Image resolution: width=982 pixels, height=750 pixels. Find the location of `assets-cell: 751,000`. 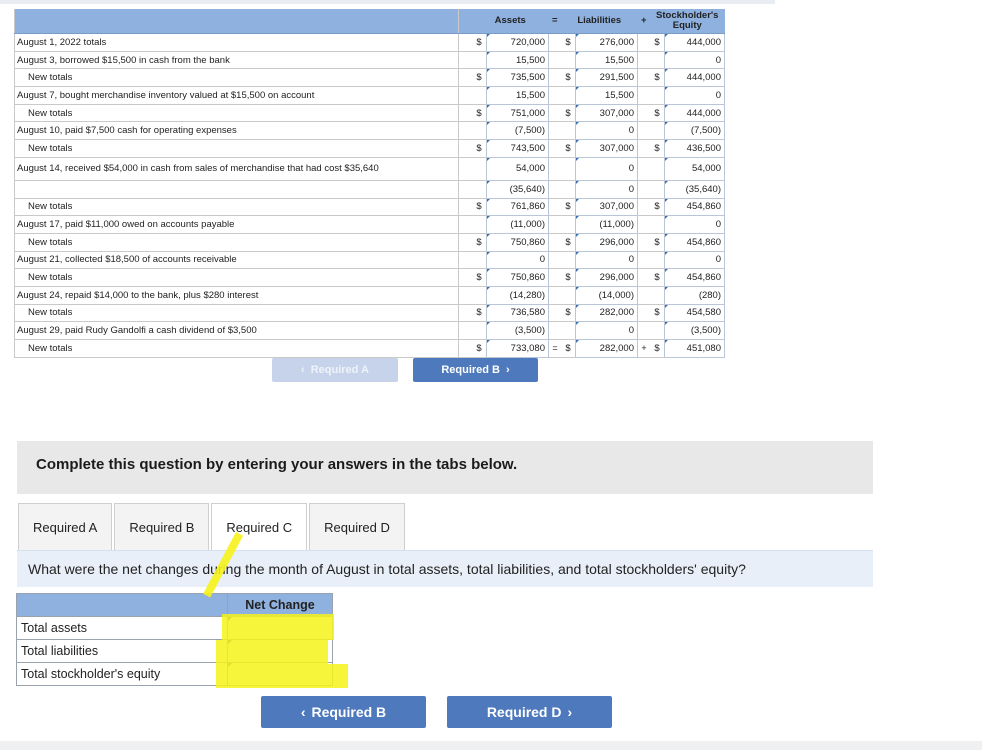

assets-cell: 751,000 is located at coordinates (517, 113).